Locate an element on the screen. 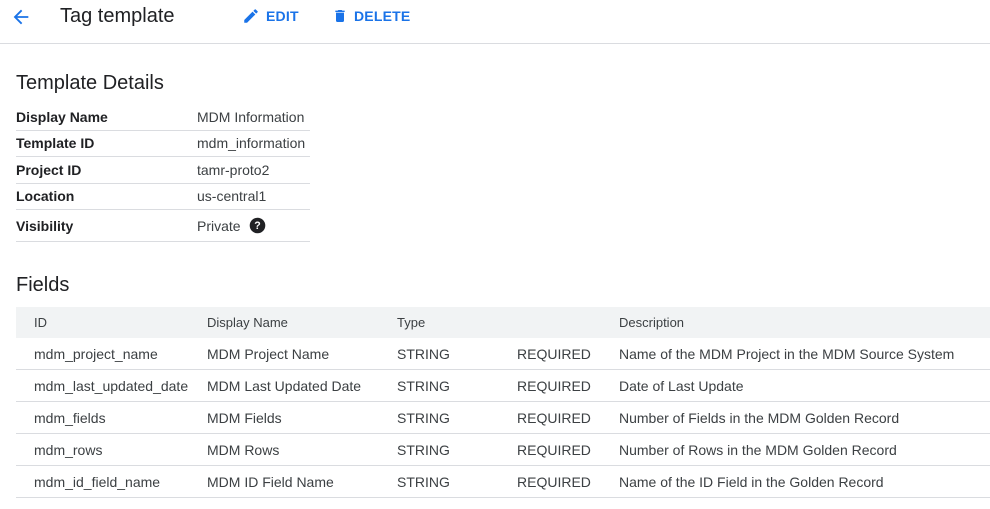 This screenshot has width=990, height=509. page-title: Tag template is located at coordinates (117, 16).